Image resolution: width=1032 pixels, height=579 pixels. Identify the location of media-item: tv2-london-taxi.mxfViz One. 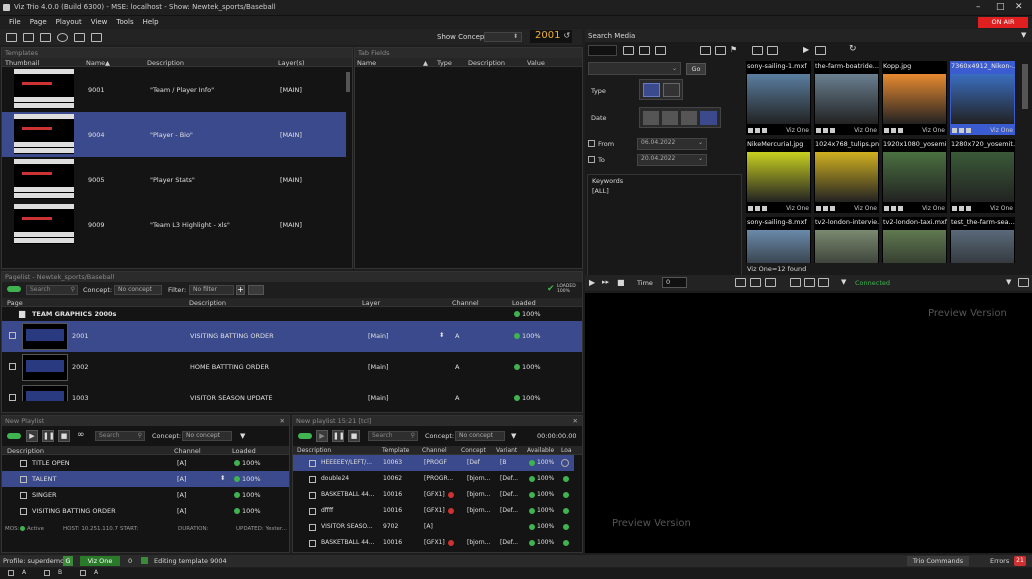
(914, 240).